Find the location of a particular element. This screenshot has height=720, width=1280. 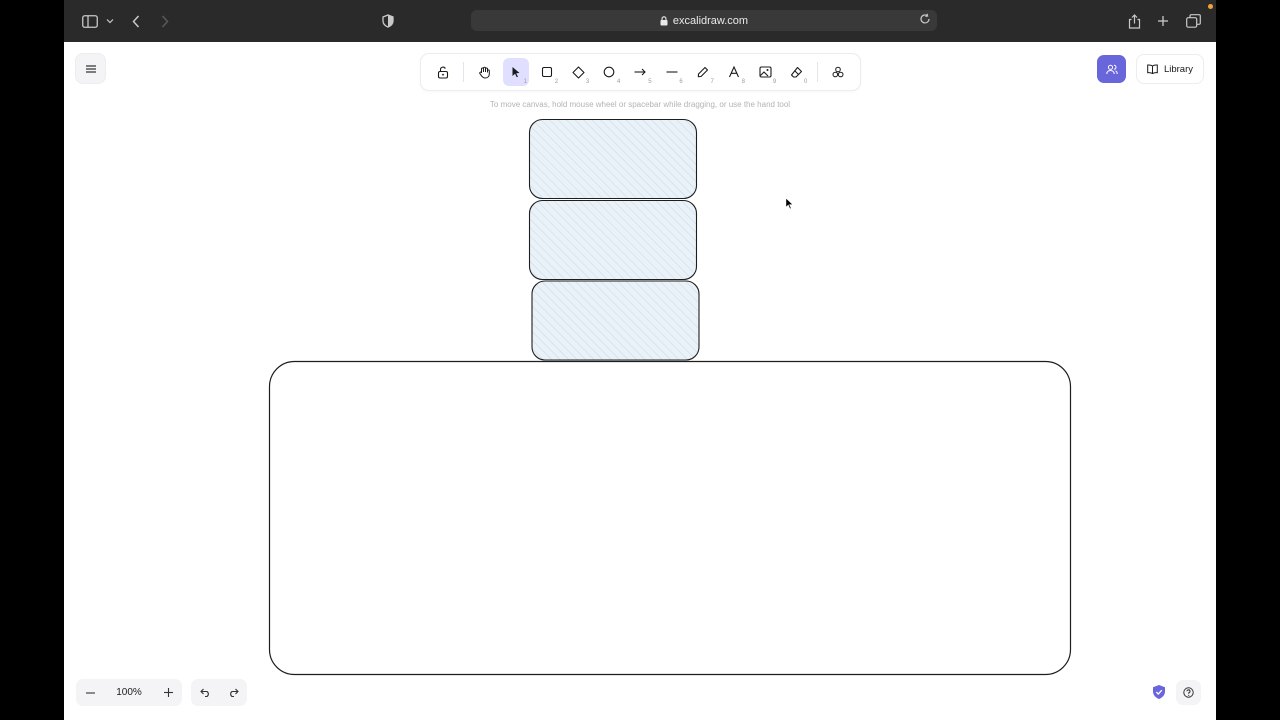

library-button: Library is located at coordinates (1170, 69).